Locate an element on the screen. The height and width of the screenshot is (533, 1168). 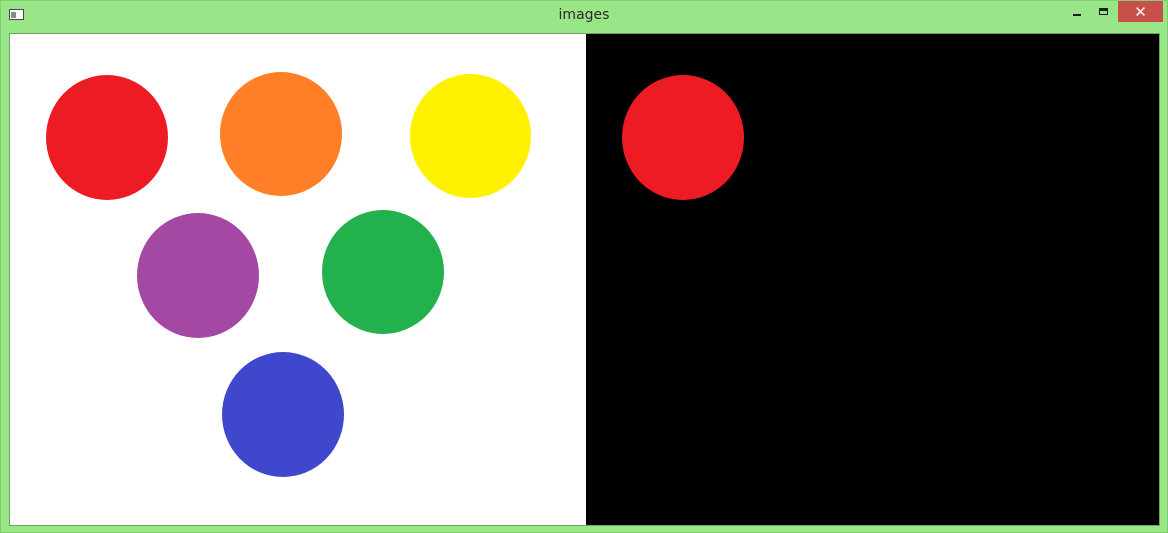
minimize-button is located at coordinates (1076, 11).